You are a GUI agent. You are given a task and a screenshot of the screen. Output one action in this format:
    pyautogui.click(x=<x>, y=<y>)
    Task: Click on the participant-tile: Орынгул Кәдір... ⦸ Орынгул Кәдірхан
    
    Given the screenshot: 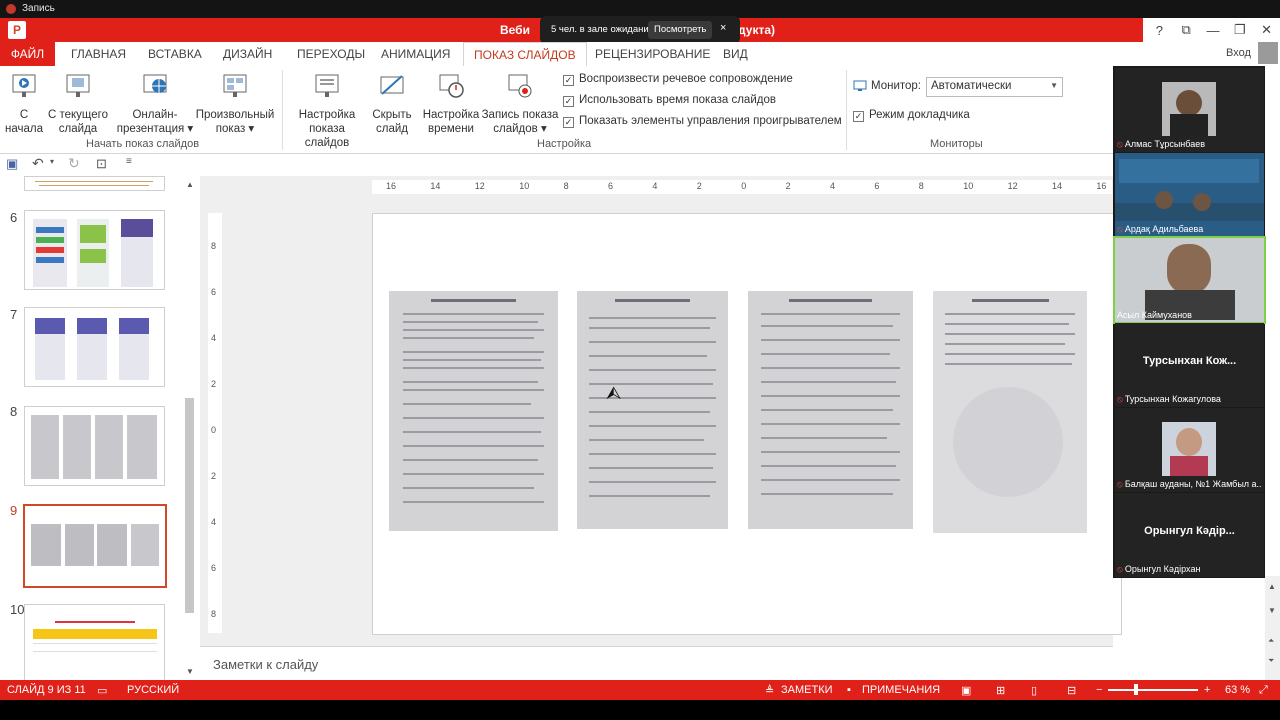 What is the action you would take?
    pyautogui.click(x=1189, y=535)
    